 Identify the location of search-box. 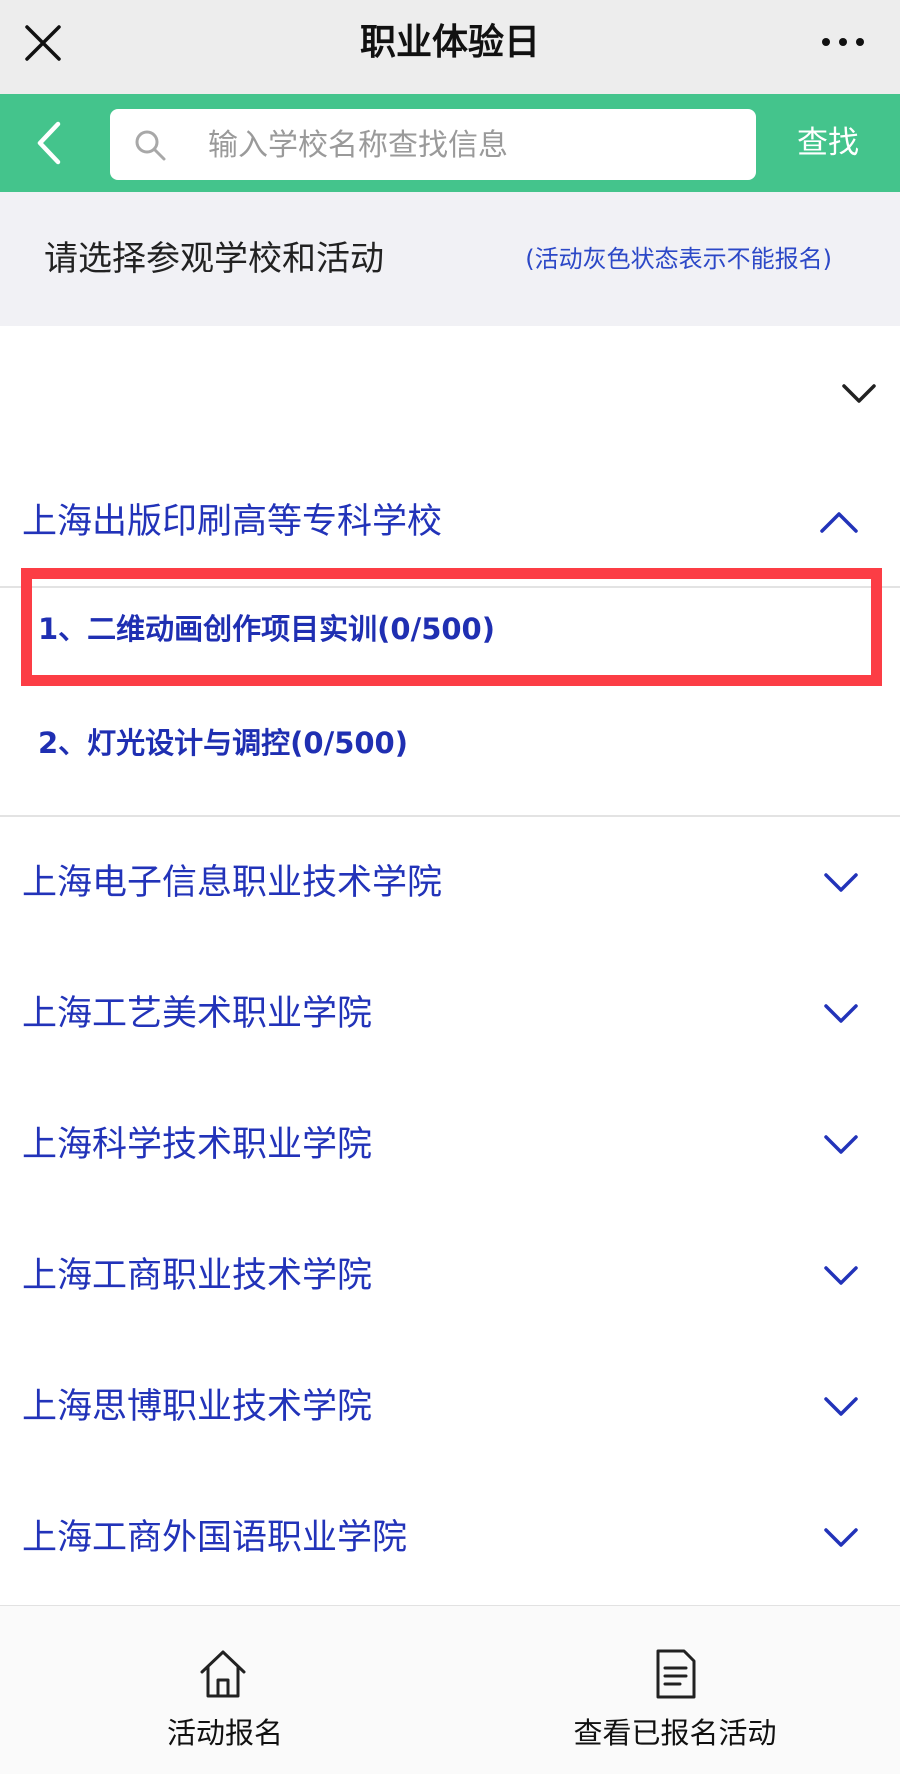
(433, 145).